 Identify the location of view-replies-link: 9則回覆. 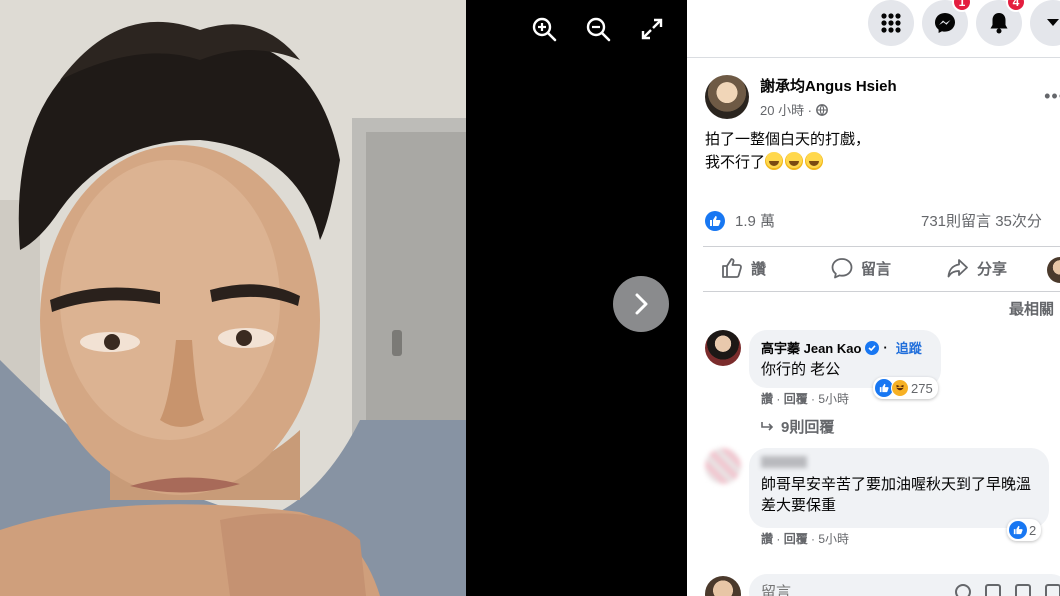
(797, 426).